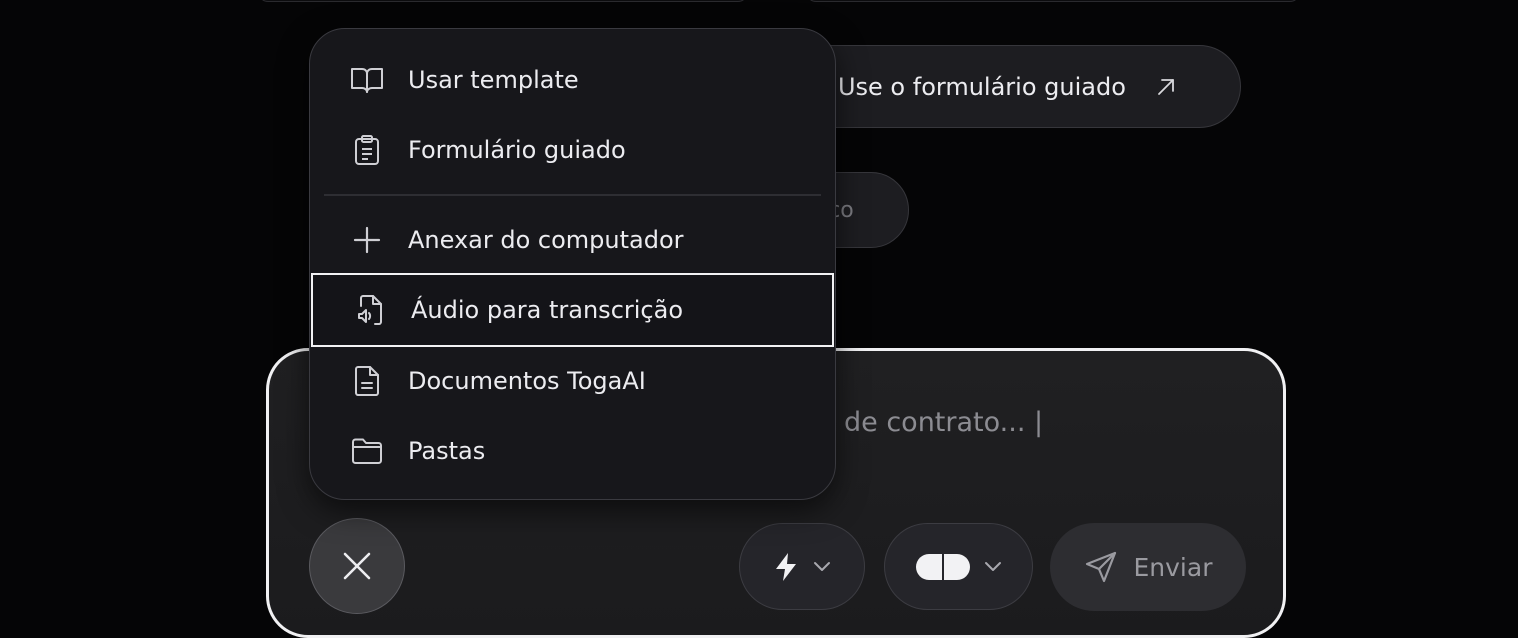  Describe the element at coordinates (527, 381) in the screenshot. I see `menu-item-label: Documentos TogaAI` at that location.